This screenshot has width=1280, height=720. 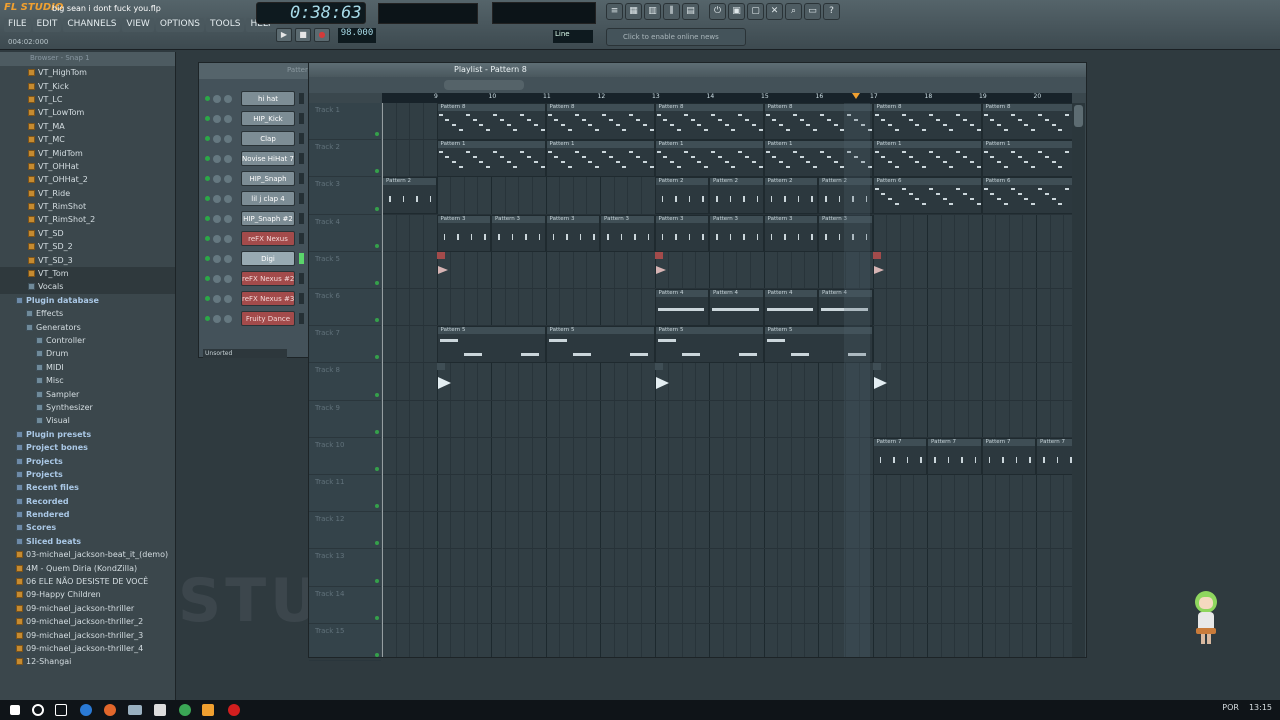 I want to click on track-header: Track 6, so click(x=345, y=308).